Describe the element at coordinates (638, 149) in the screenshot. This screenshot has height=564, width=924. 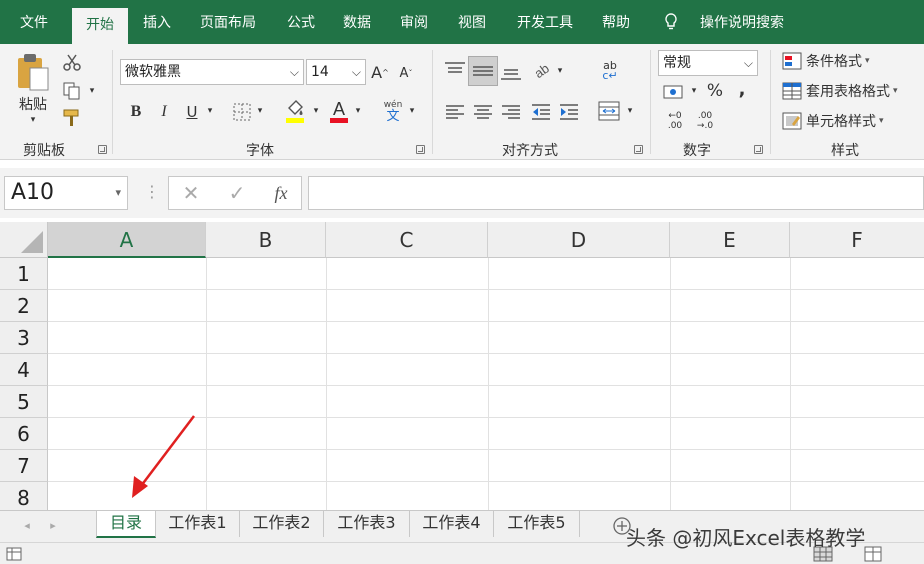
I see `alignment-dialog-launcher` at that location.